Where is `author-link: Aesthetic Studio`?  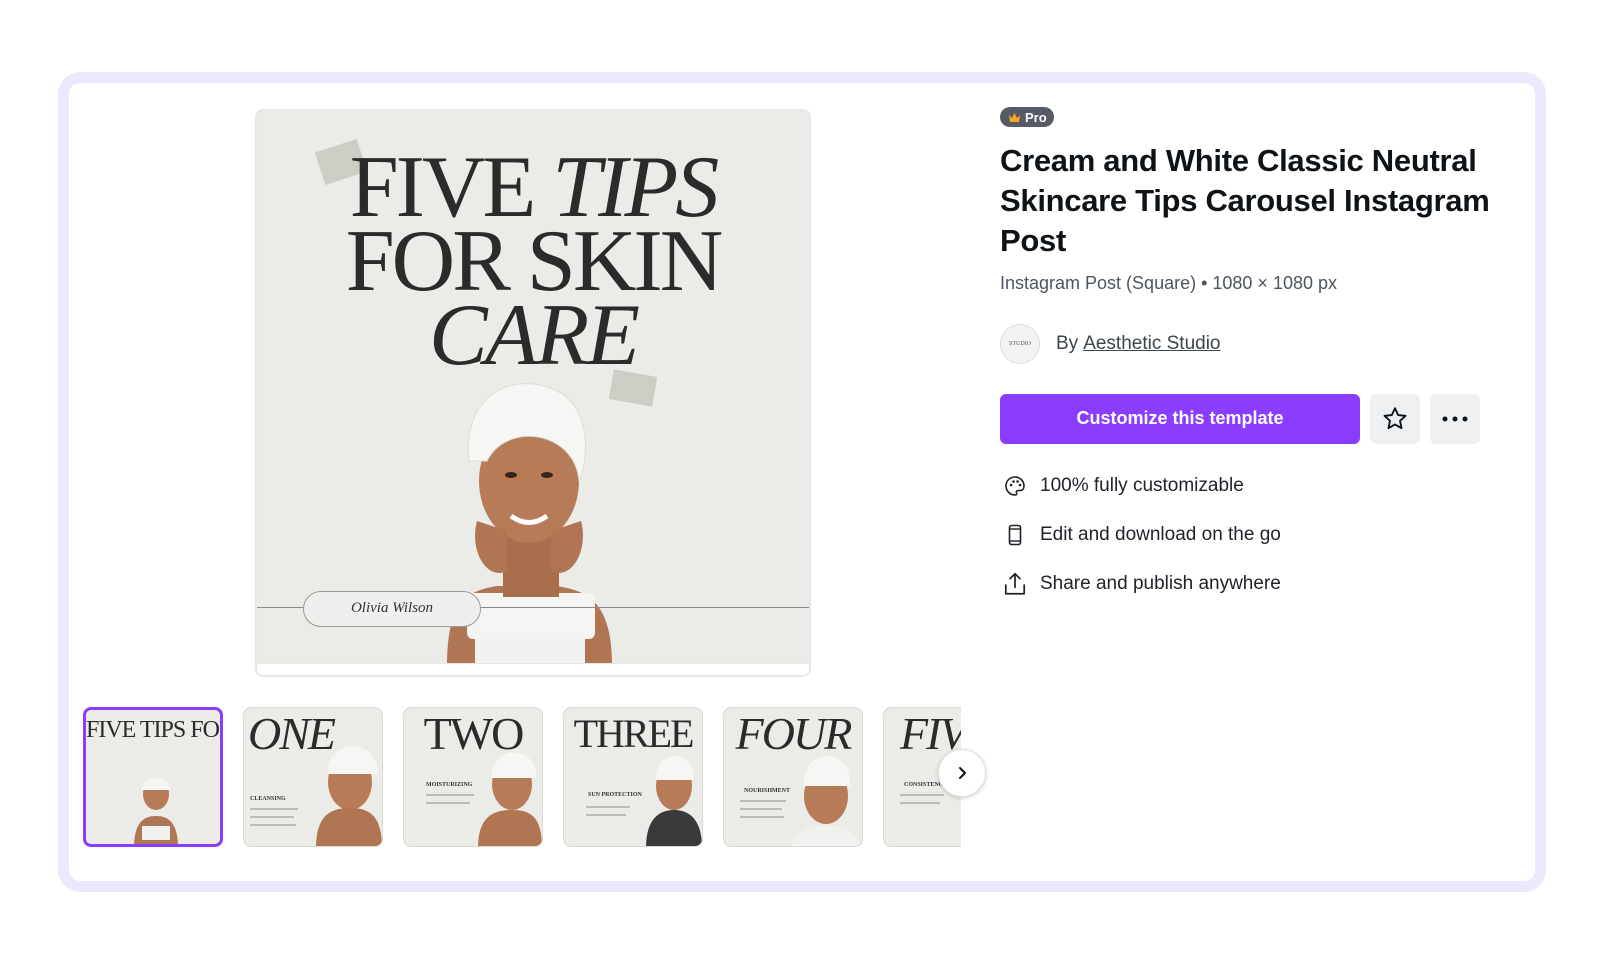 author-link: Aesthetic Studio is located at coordinates (1151, 344).